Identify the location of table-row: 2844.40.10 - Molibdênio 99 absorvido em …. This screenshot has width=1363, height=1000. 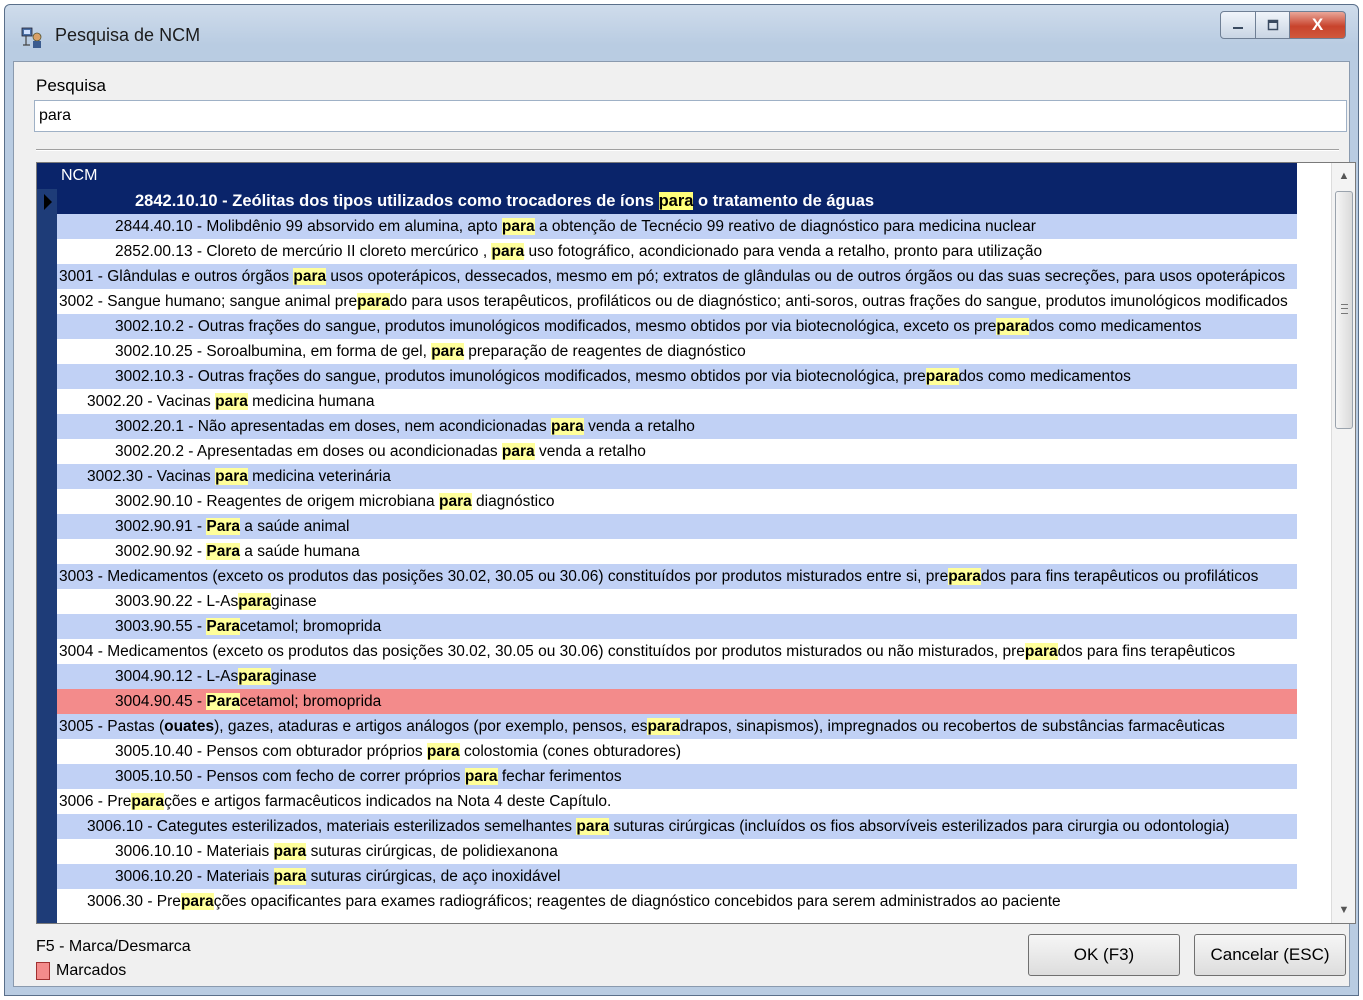
(677, 226).